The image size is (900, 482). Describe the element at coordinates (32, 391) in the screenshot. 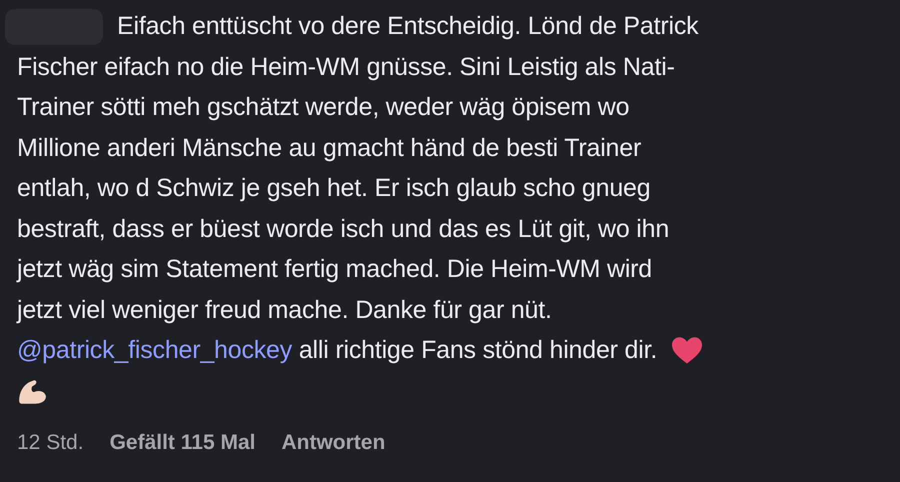

I see `flexed-arm-icon` at that location.